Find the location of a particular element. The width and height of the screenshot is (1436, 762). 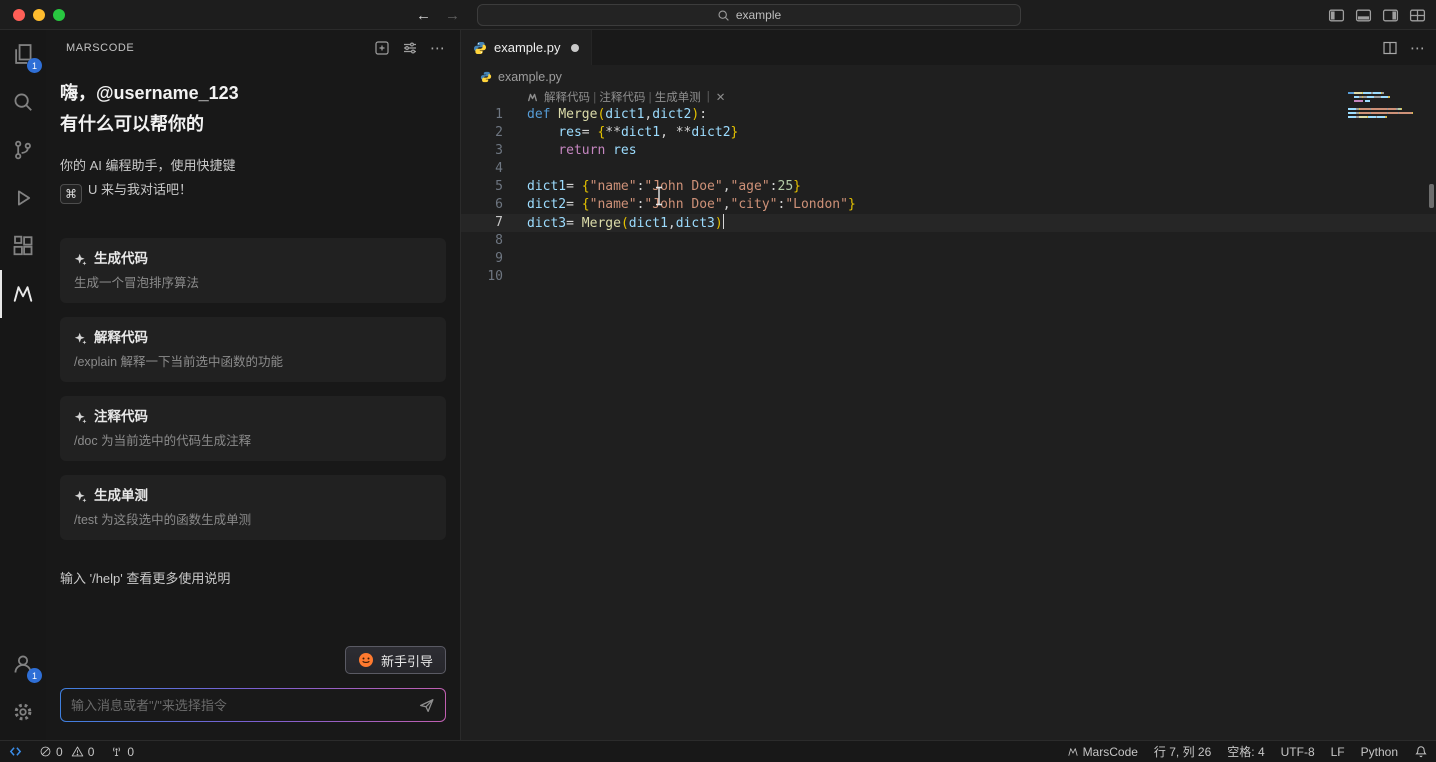

prompt-card-2: 解释代码/explain 解释一下当前选中函数的功能 is located at coordinates (253, 349).